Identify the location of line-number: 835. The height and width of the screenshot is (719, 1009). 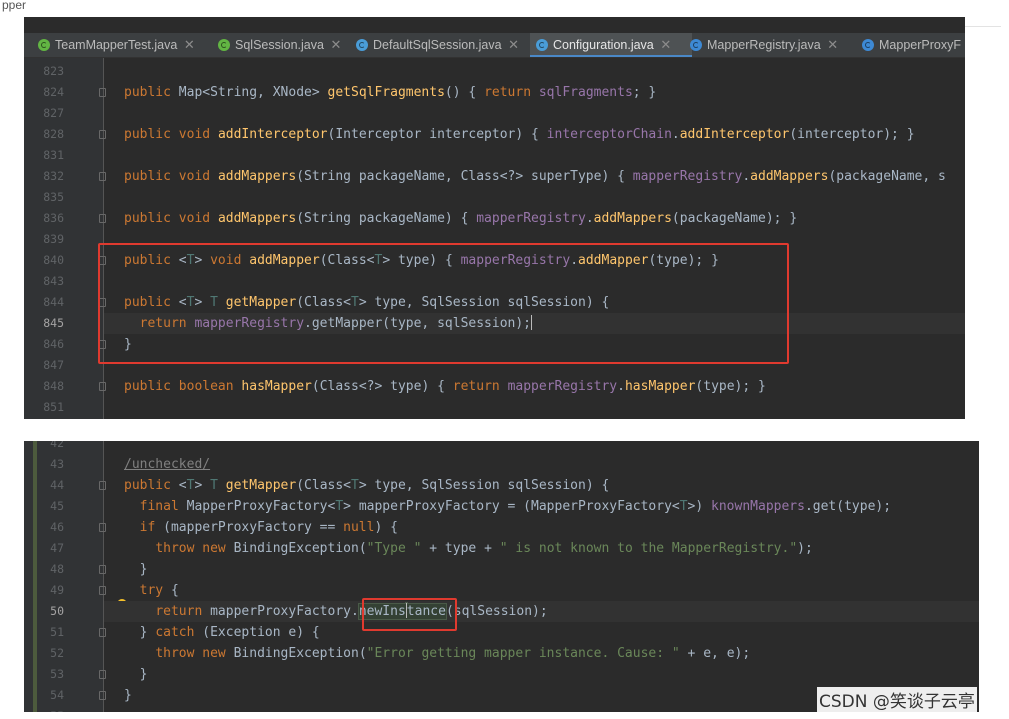
(53, 197).